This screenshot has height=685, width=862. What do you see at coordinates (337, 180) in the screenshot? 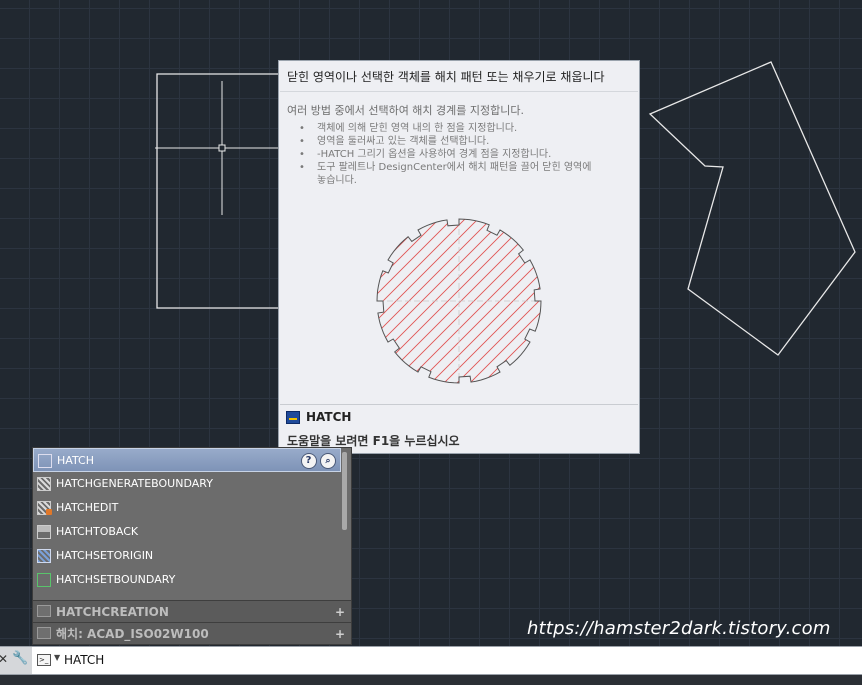
I see `tooltip-bullet-continuation: 놓습니다.` at bounding box center [337, 180].